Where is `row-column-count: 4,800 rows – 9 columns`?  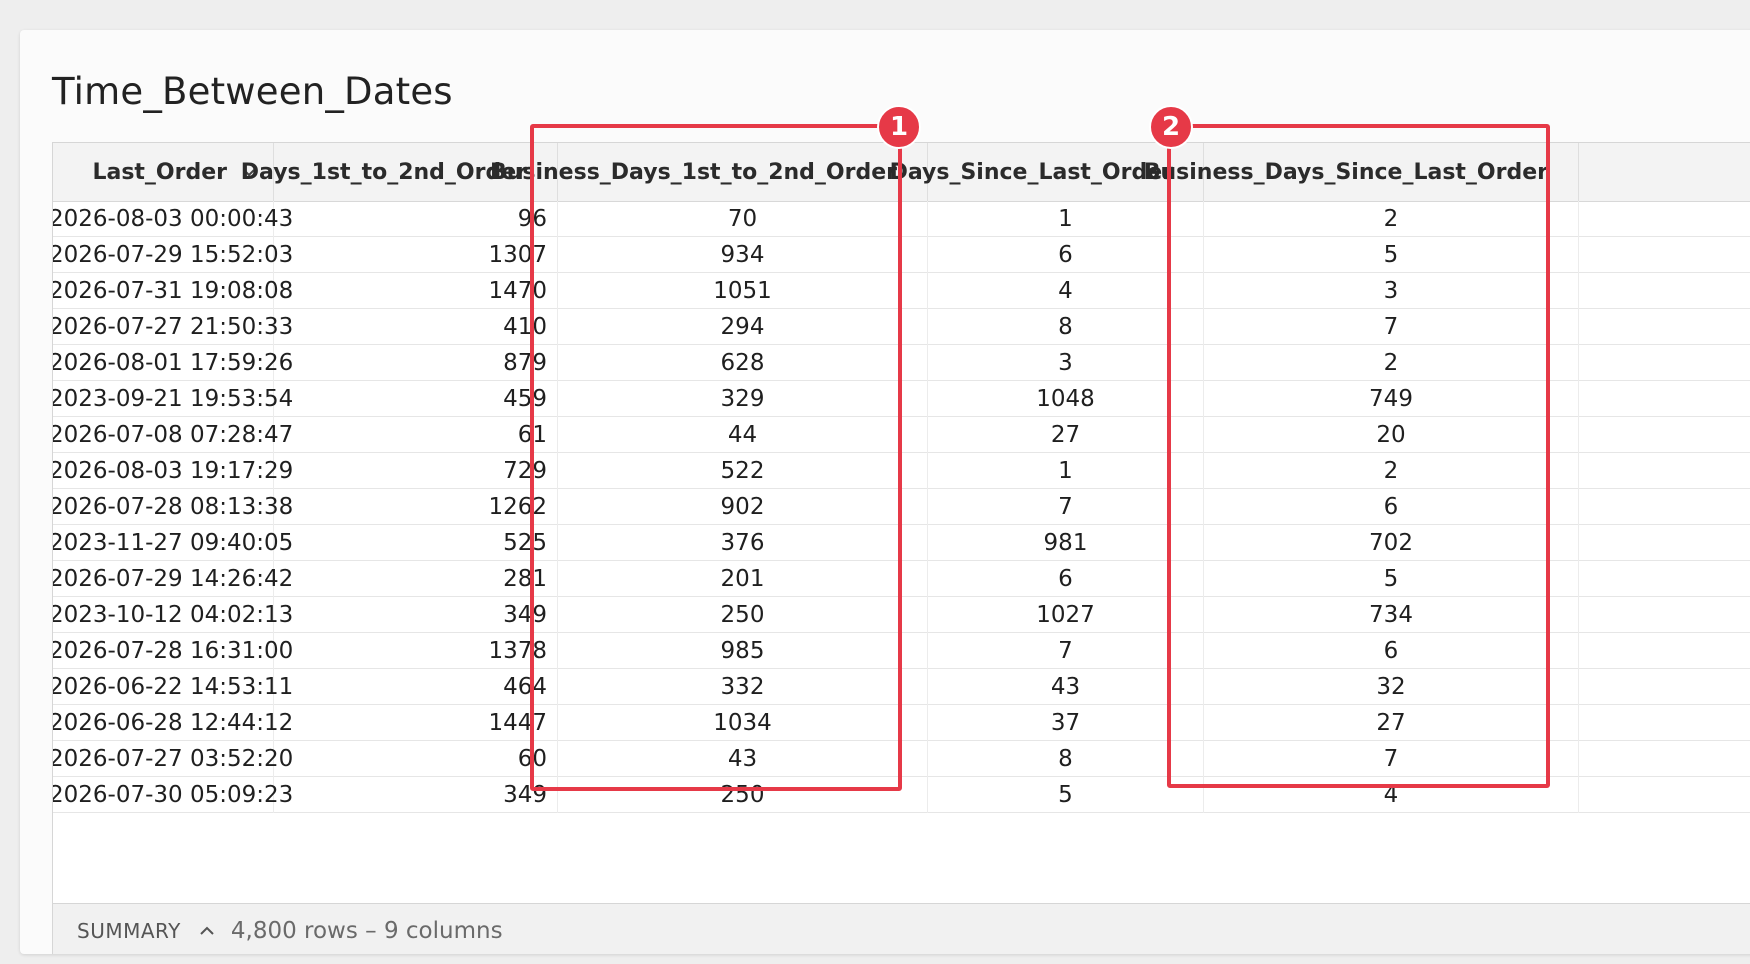 row-column-count: 4,800 rows – 9 columns is located at coordinates (366, 931).